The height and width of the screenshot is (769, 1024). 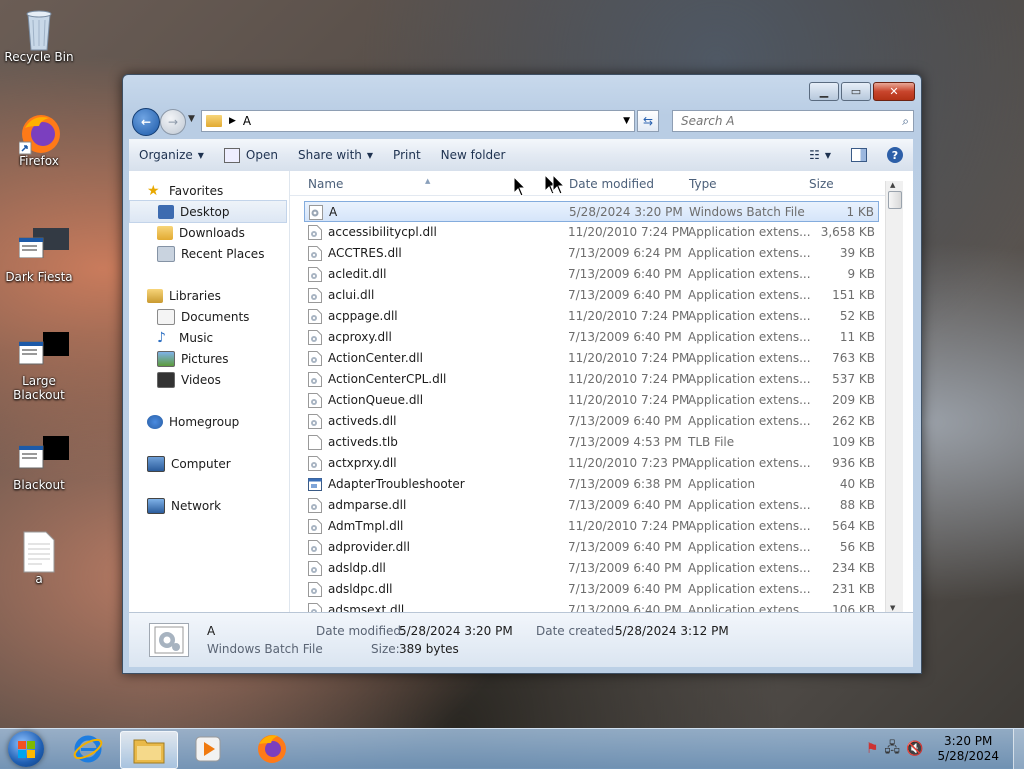 What do you see at coordinates (611, 184) in the screenshot?
I see `column-header-date-modified: Date modified` at bounding box center [611, 184].